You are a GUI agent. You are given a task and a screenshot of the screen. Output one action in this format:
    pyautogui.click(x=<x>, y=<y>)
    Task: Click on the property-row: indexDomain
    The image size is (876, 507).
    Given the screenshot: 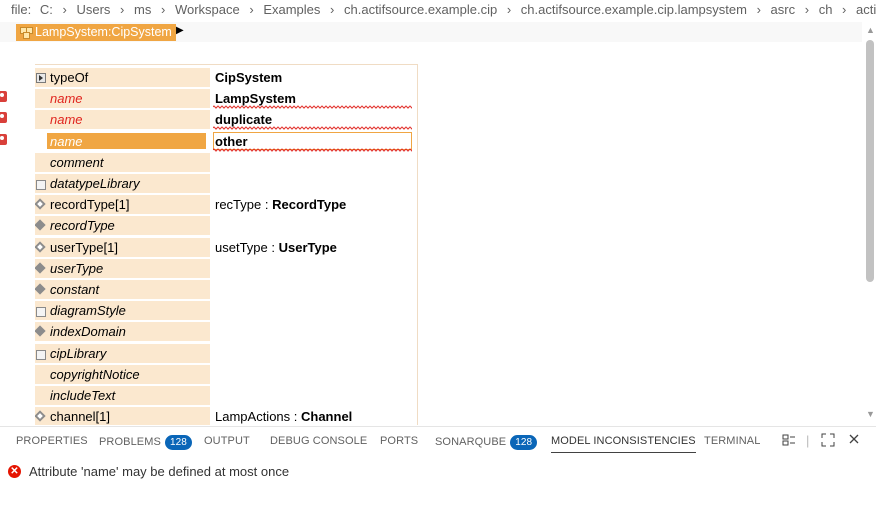 What is the action you would take?
    pyautogui.click(x=226, y=331)
    